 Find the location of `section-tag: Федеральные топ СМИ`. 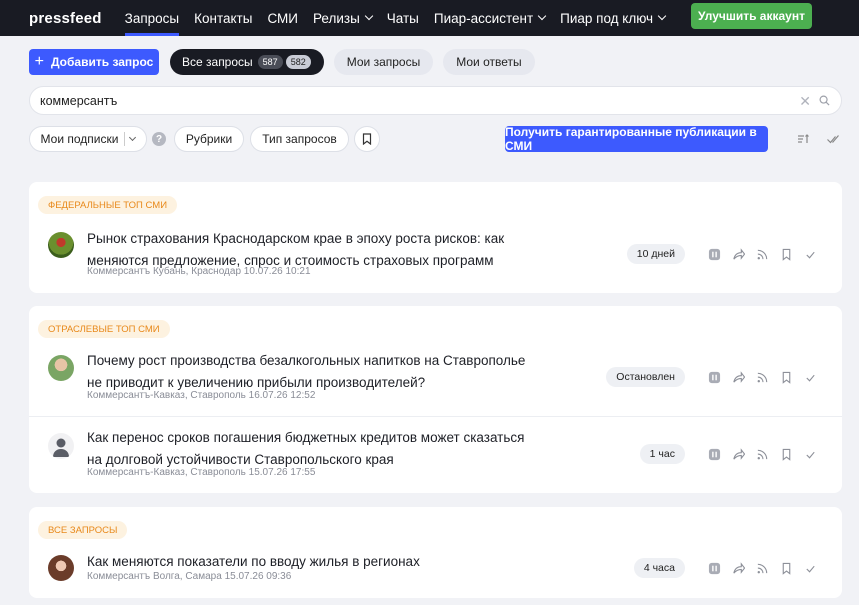

section-tag: Федеральные топ СМИ is located at coordinates (108, 205).